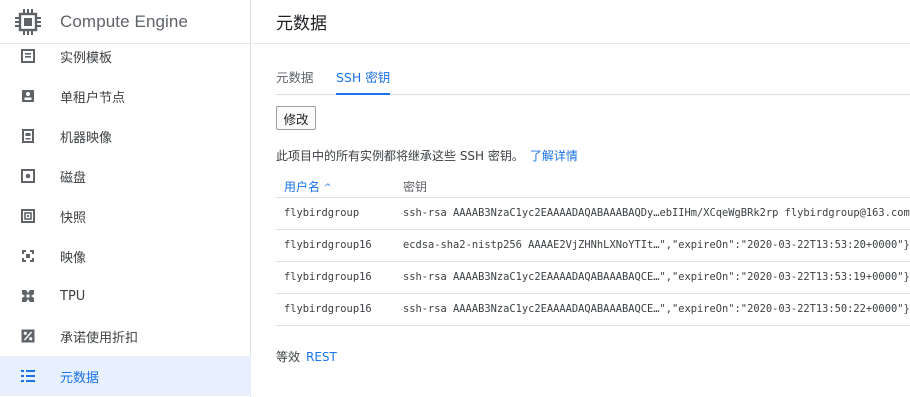 The image size is (910, 397). Describe the element at coordinates (593, 186) in the screenshot. I see `table-header: 用户名 ^ 密钥` at that location.